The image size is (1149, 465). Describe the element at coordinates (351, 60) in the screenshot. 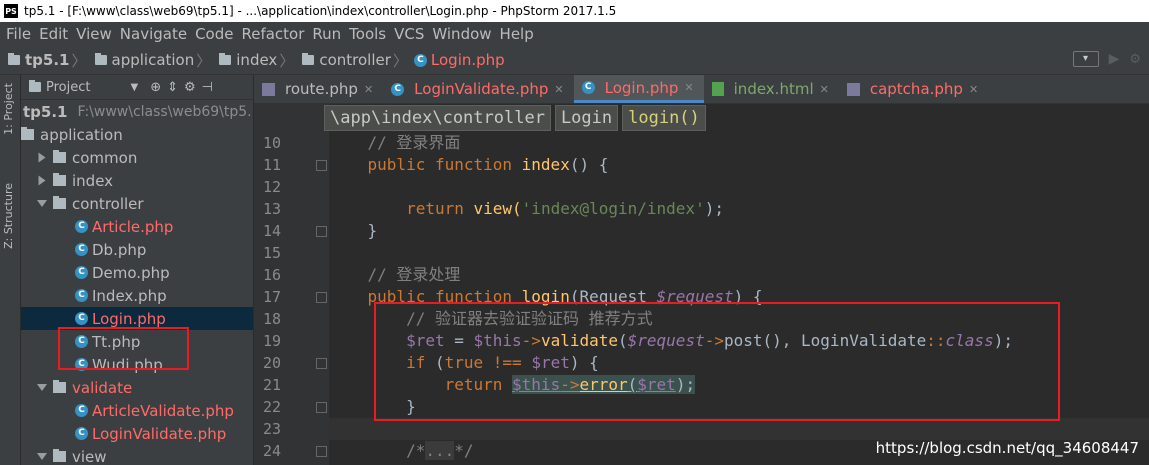

I see `nav-crumb-controller: controller 〉` at that location.